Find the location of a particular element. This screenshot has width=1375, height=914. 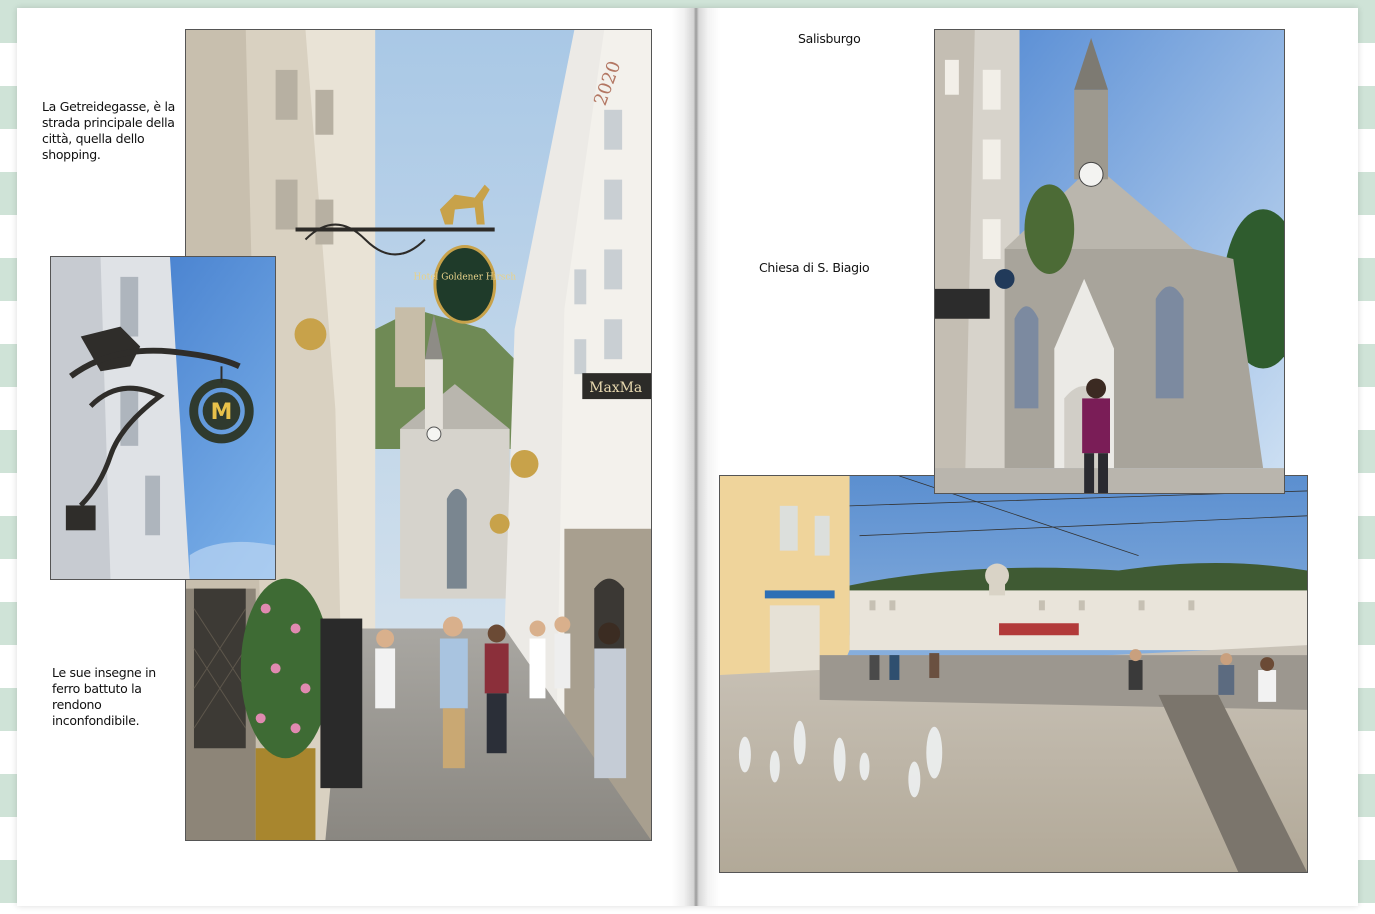

sign-hotel-text: Hotel Goldener Hirsch is located at coordinates (464, 277).